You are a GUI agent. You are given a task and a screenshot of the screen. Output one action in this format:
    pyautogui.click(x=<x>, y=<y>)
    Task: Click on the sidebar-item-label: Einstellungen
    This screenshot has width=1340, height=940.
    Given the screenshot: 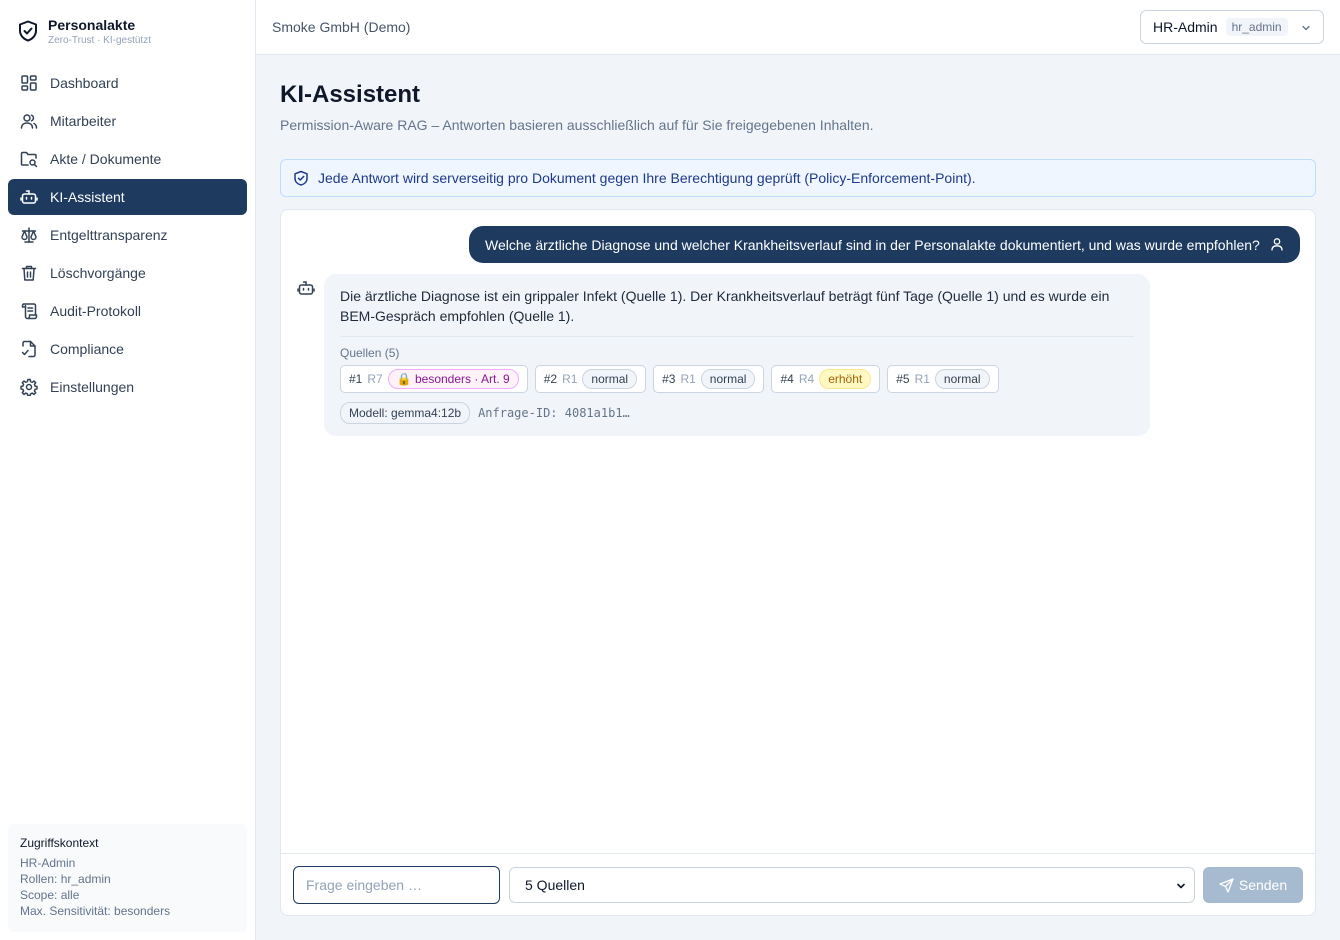 What is the action you would take?
    pyautogui.click(x=92, y=387)
    